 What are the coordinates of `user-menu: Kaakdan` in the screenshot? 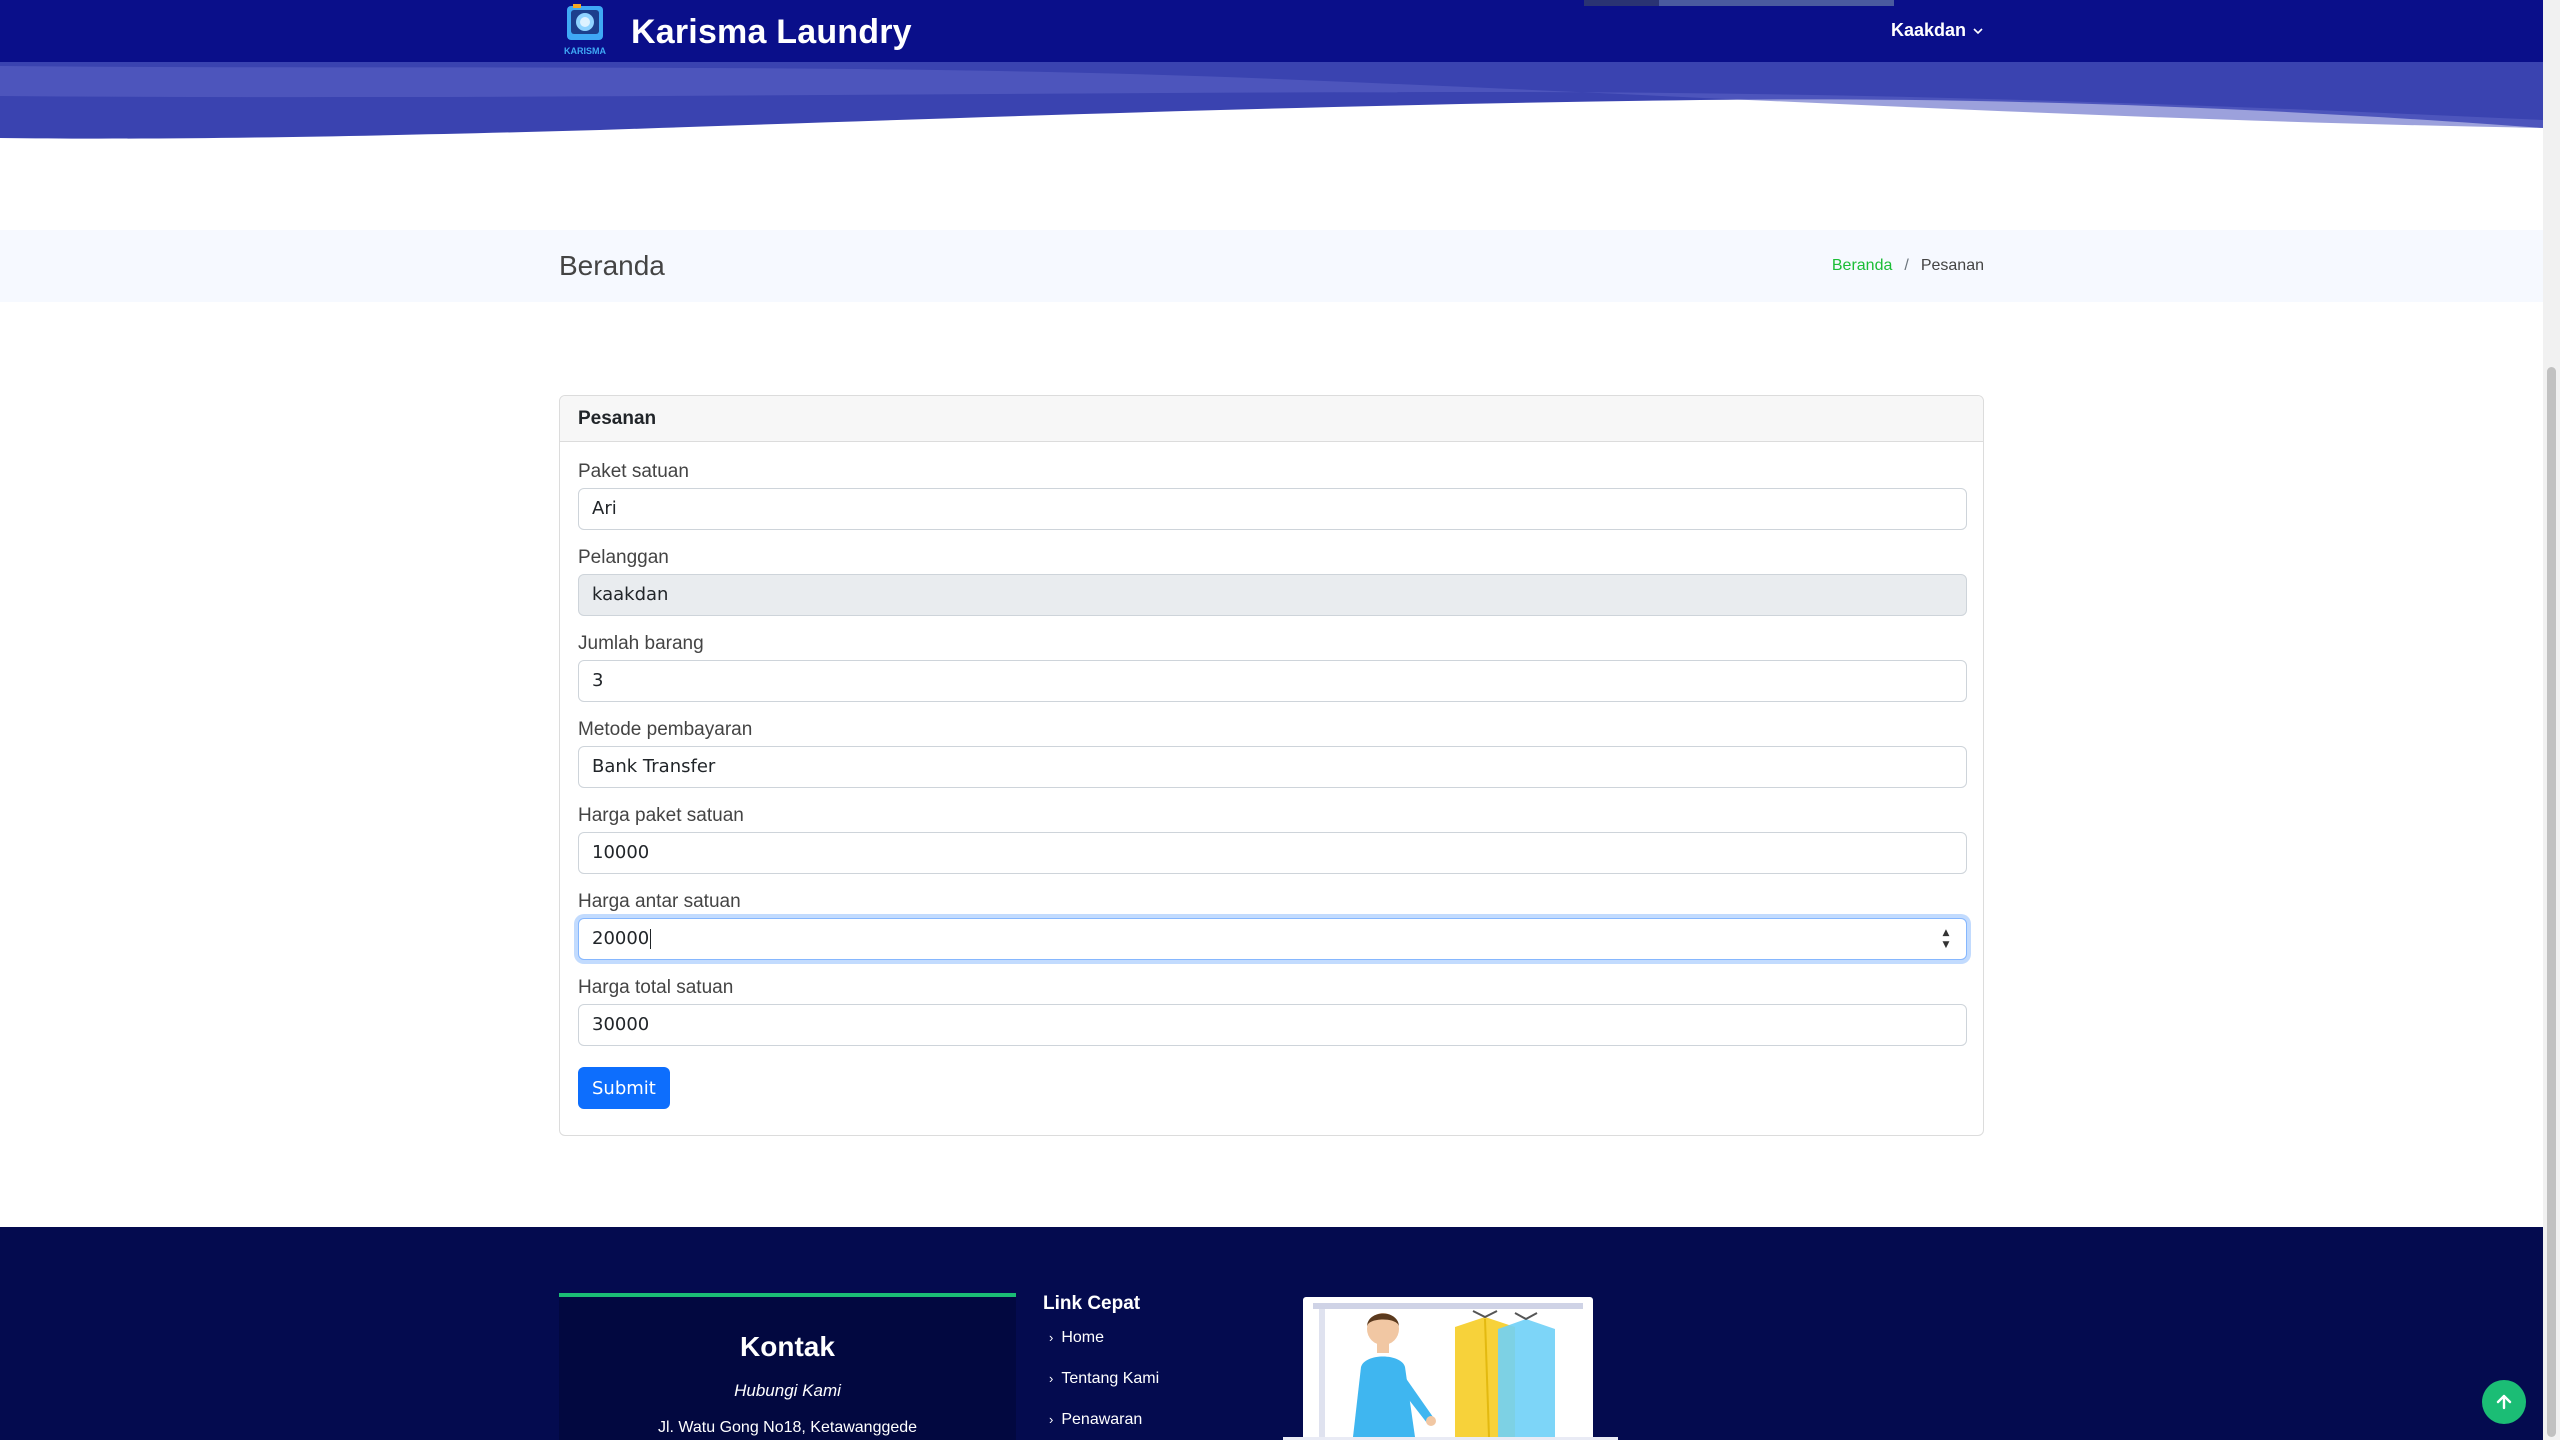 It's located at (1937, 30).